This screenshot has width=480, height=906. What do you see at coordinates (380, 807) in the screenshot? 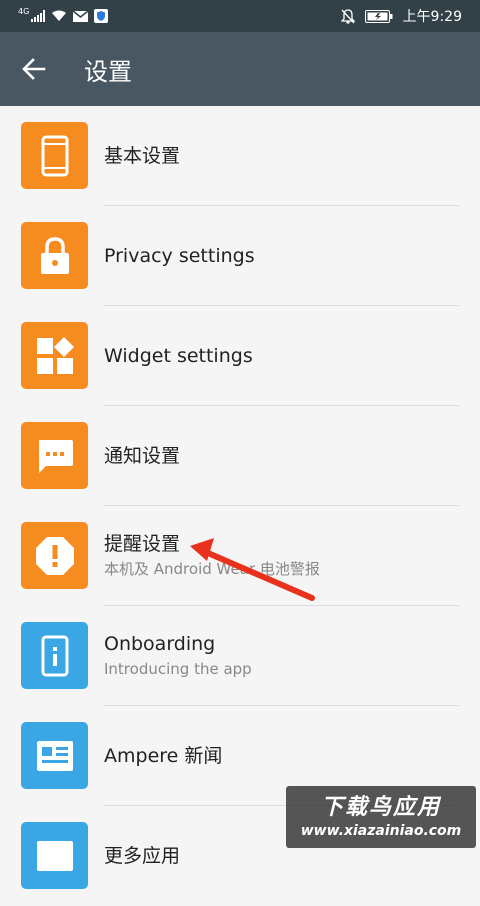
I see `watermark-title: 下载鸟应用` at bounding box center [380, 807].